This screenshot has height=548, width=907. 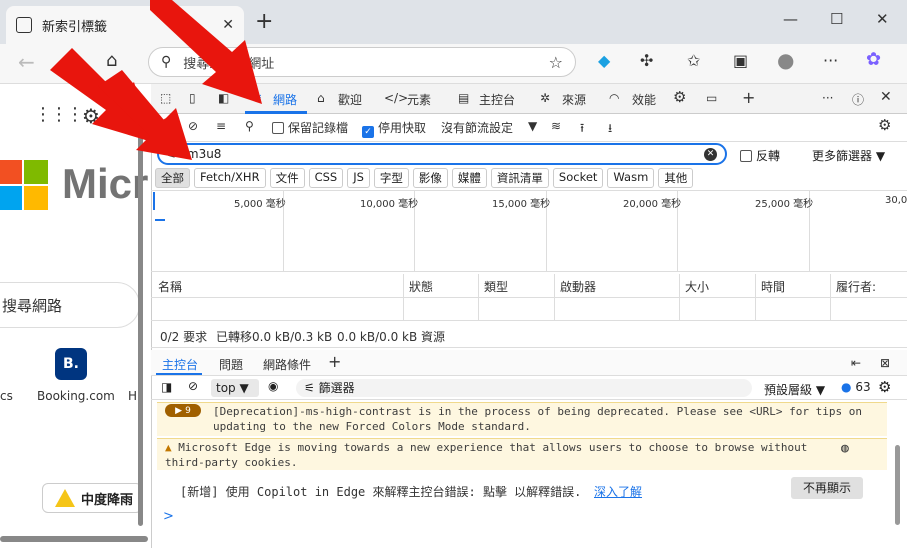 What do you see at coordinates (206, 52) in the screenshot?
I see `arrow-to-network-tab` at bounding box center [206, 52].